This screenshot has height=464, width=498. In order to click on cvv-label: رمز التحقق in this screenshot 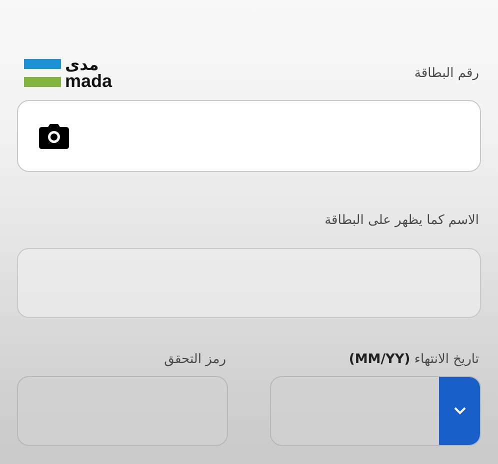, I will do `click(195, 359)`.